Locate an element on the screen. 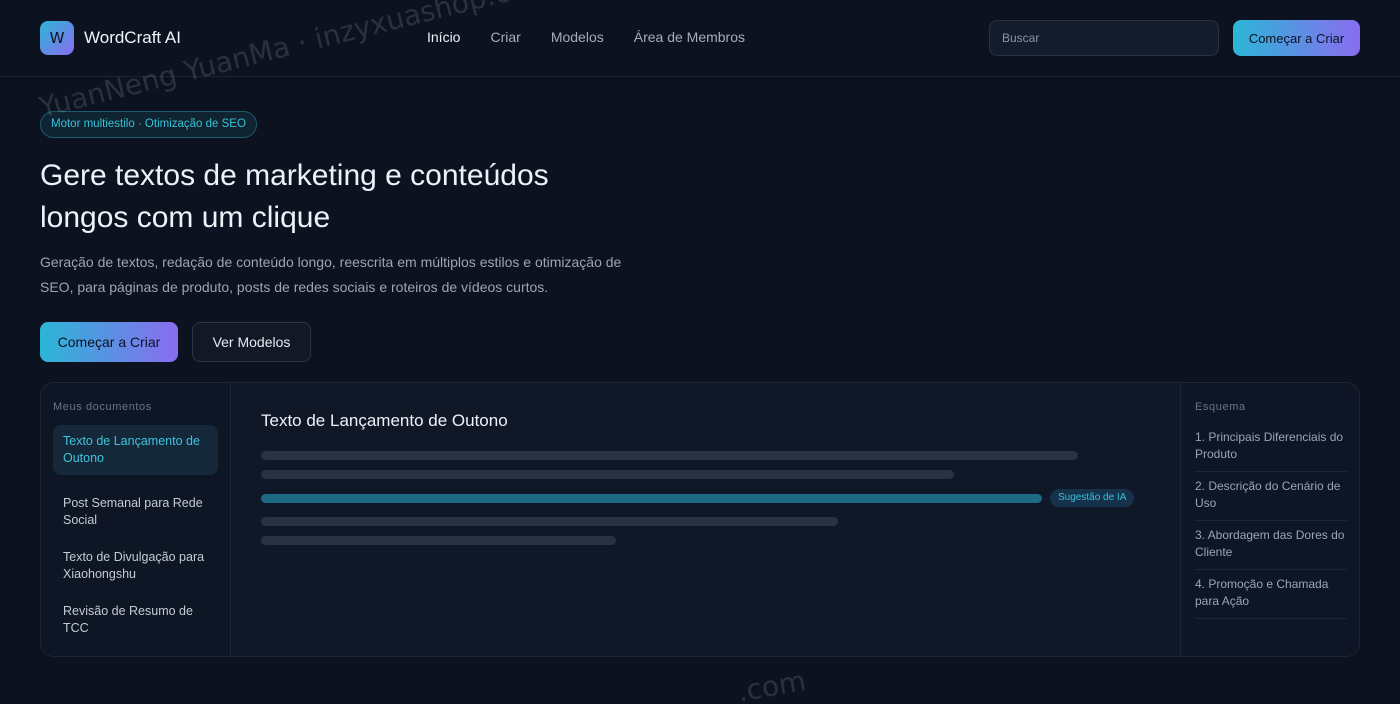  nav-modelos: Modelos is located at coordinates (577, 37).